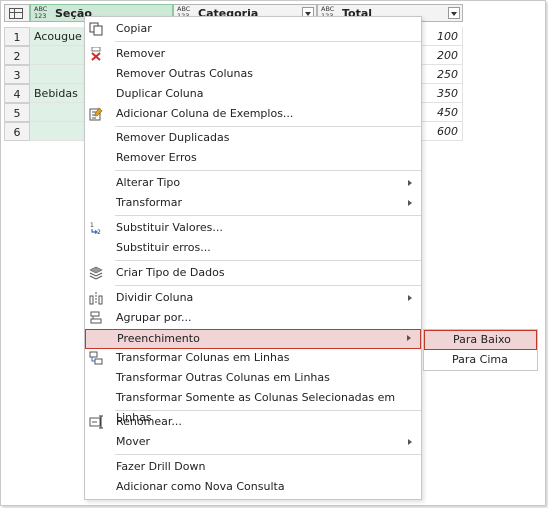  I want to click on replace-values-icon: 12, so click(95, 228).